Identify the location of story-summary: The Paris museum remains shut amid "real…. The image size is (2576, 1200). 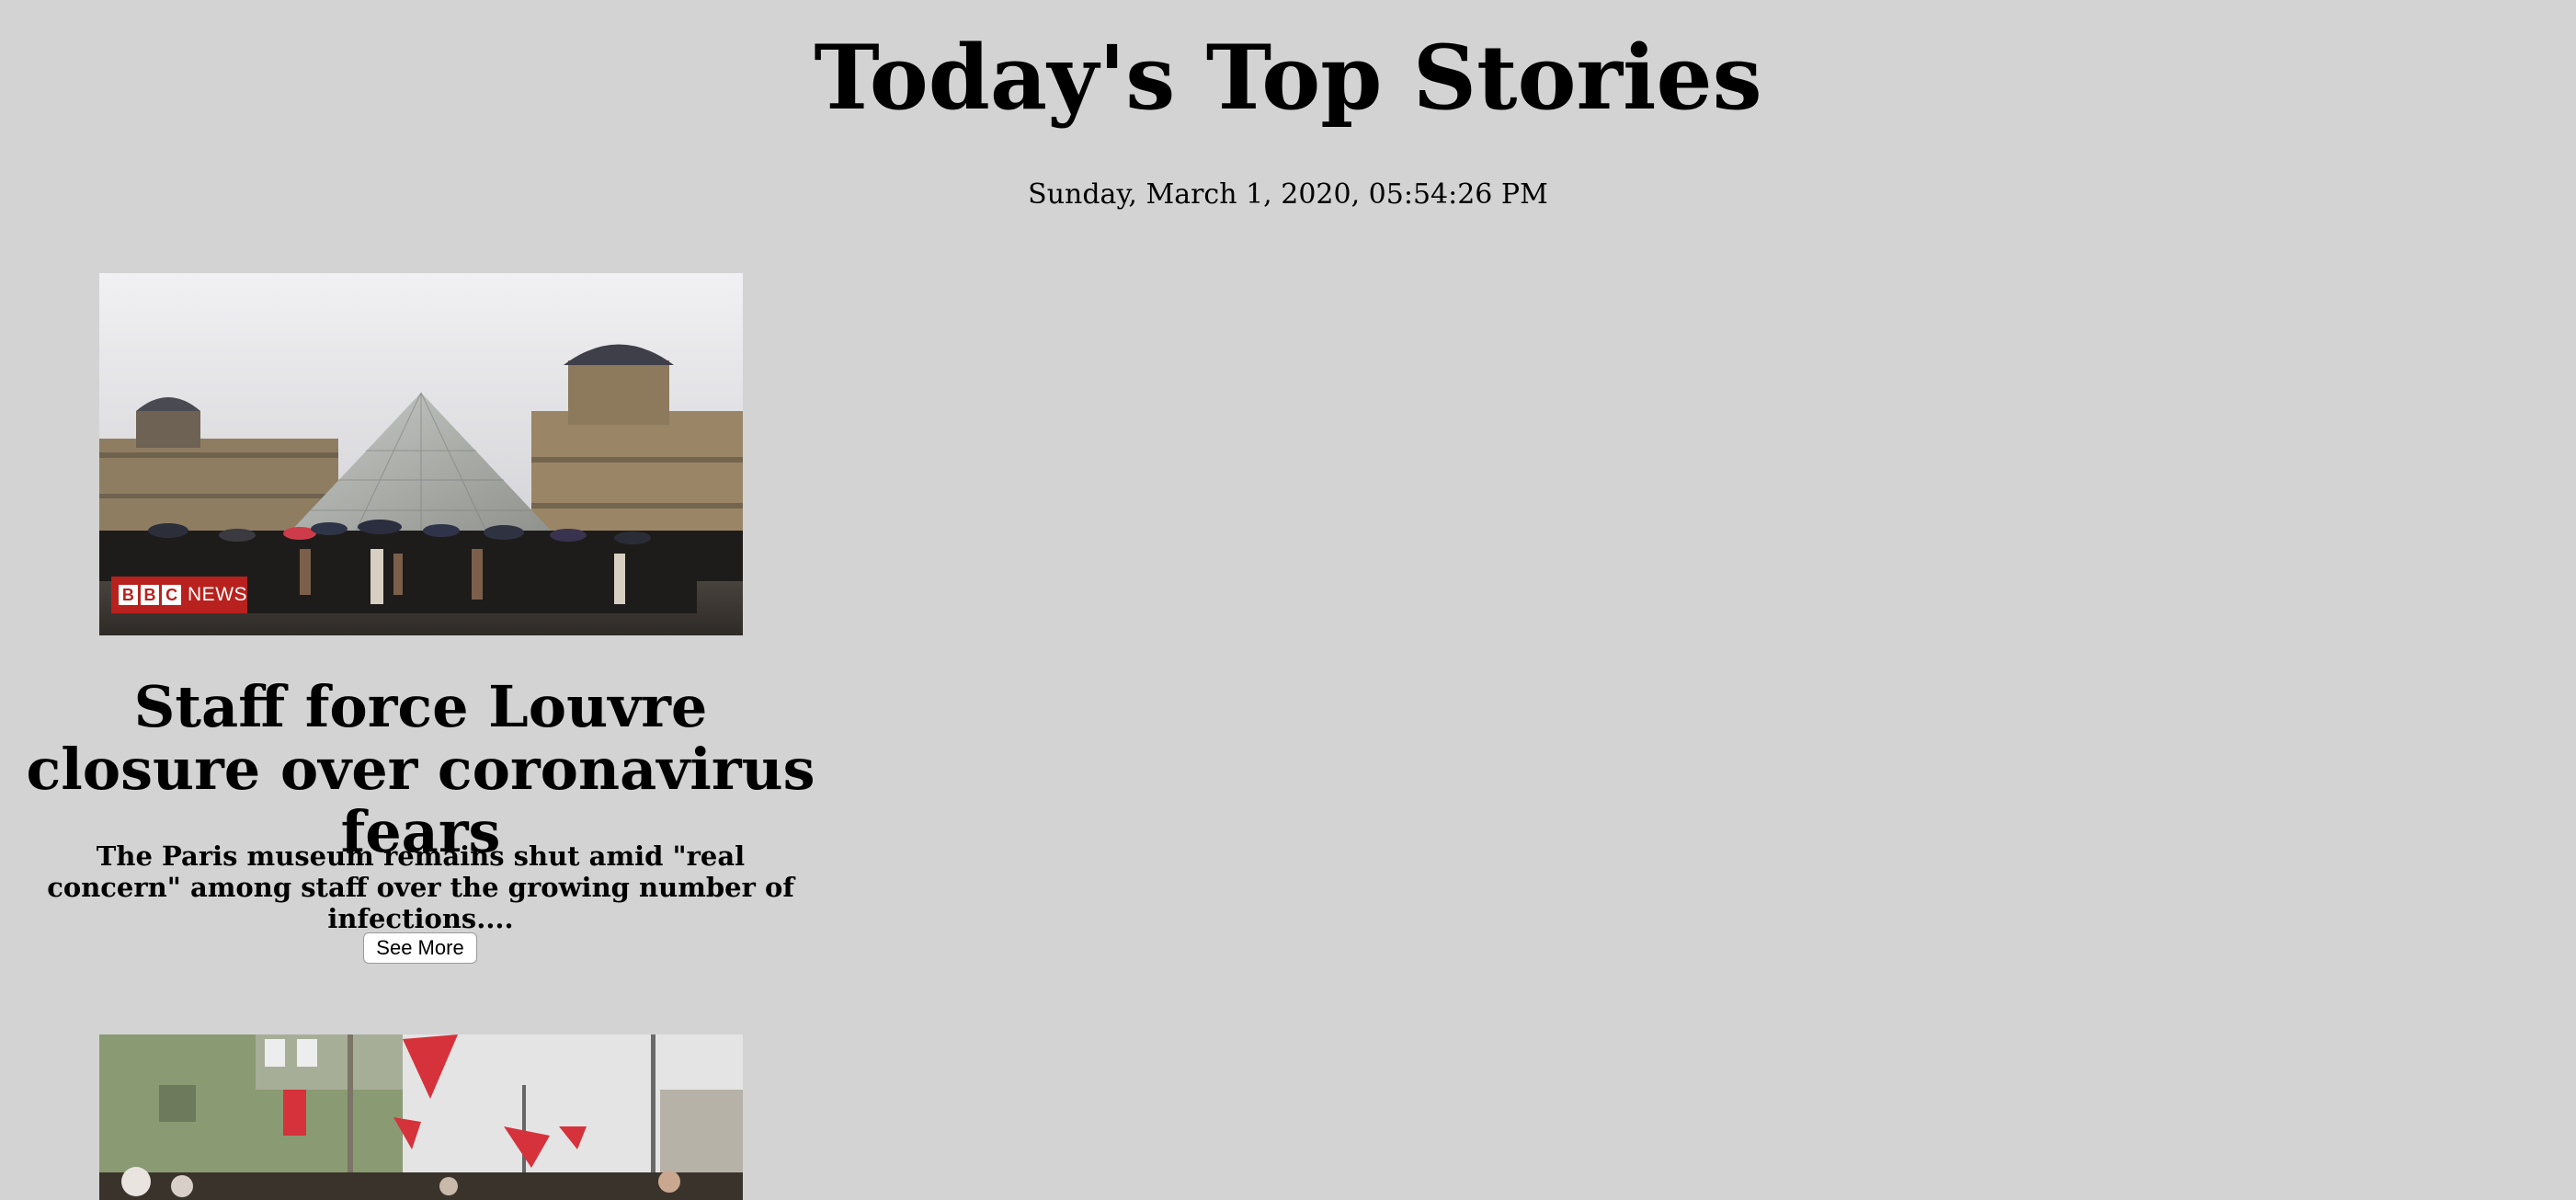
(420, 887).